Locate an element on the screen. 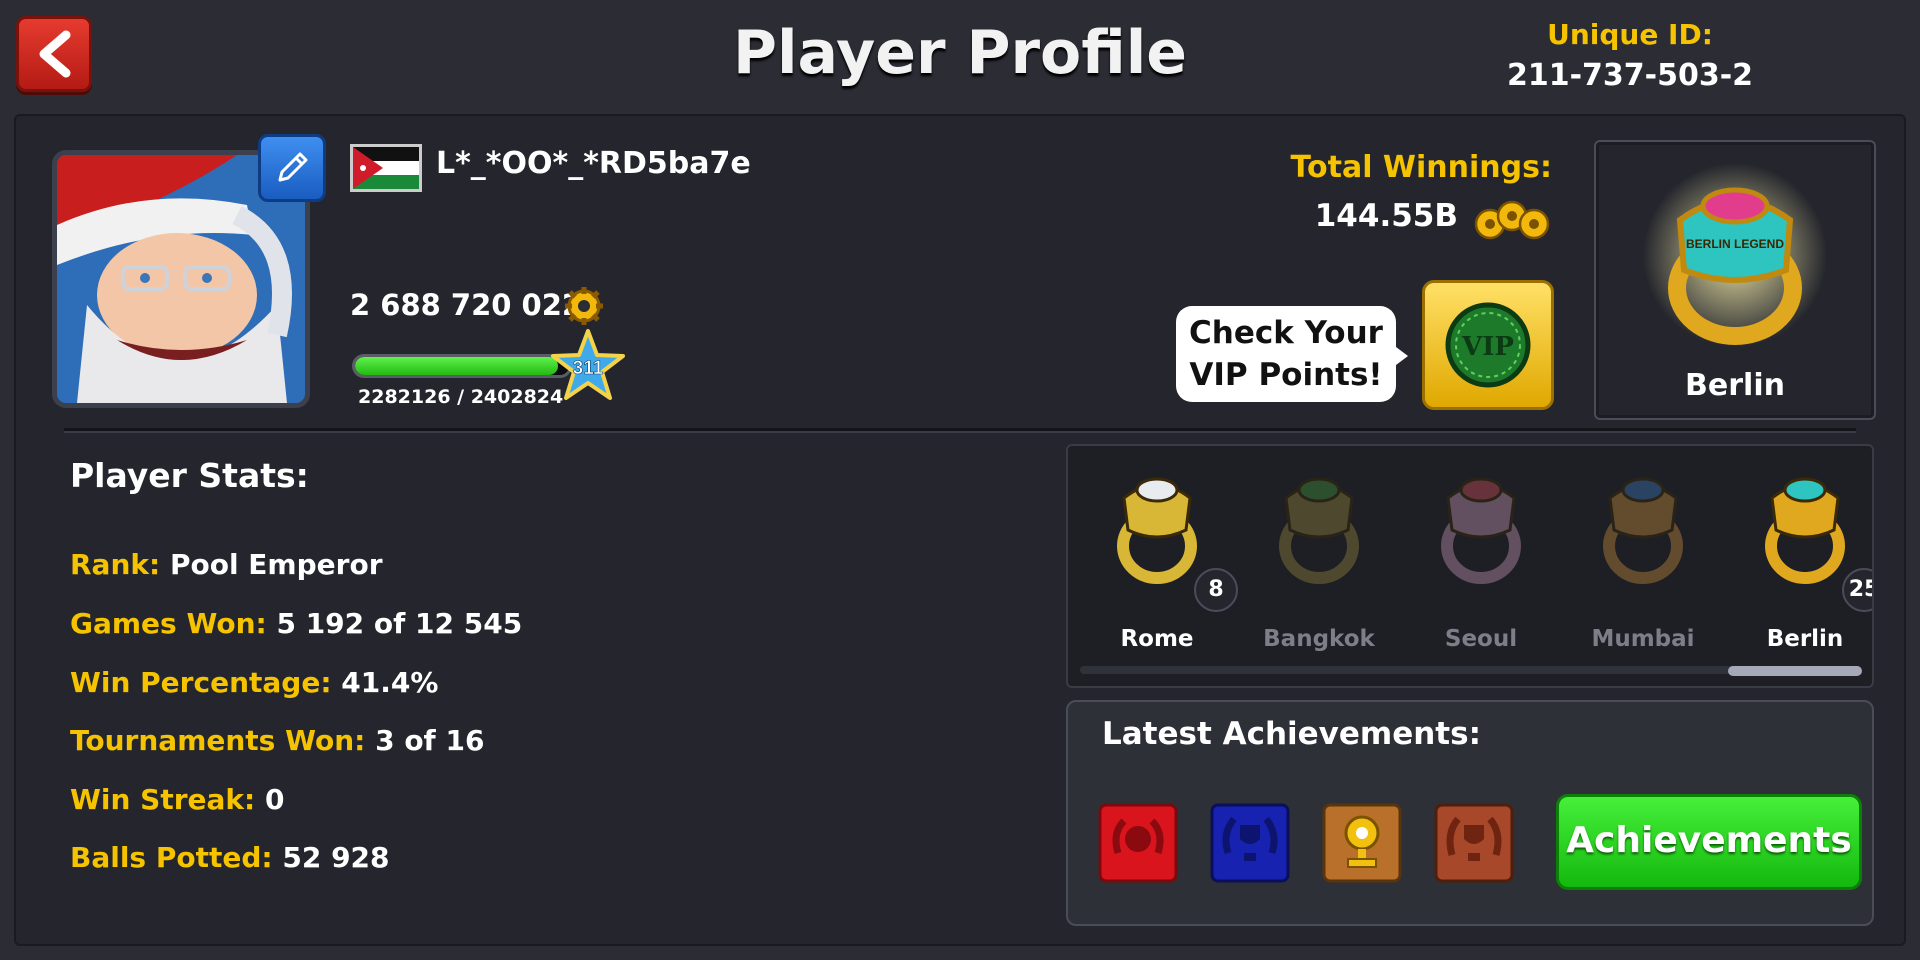  ring-slot-seoul: Seoul is located at coordinates (1481, 558).